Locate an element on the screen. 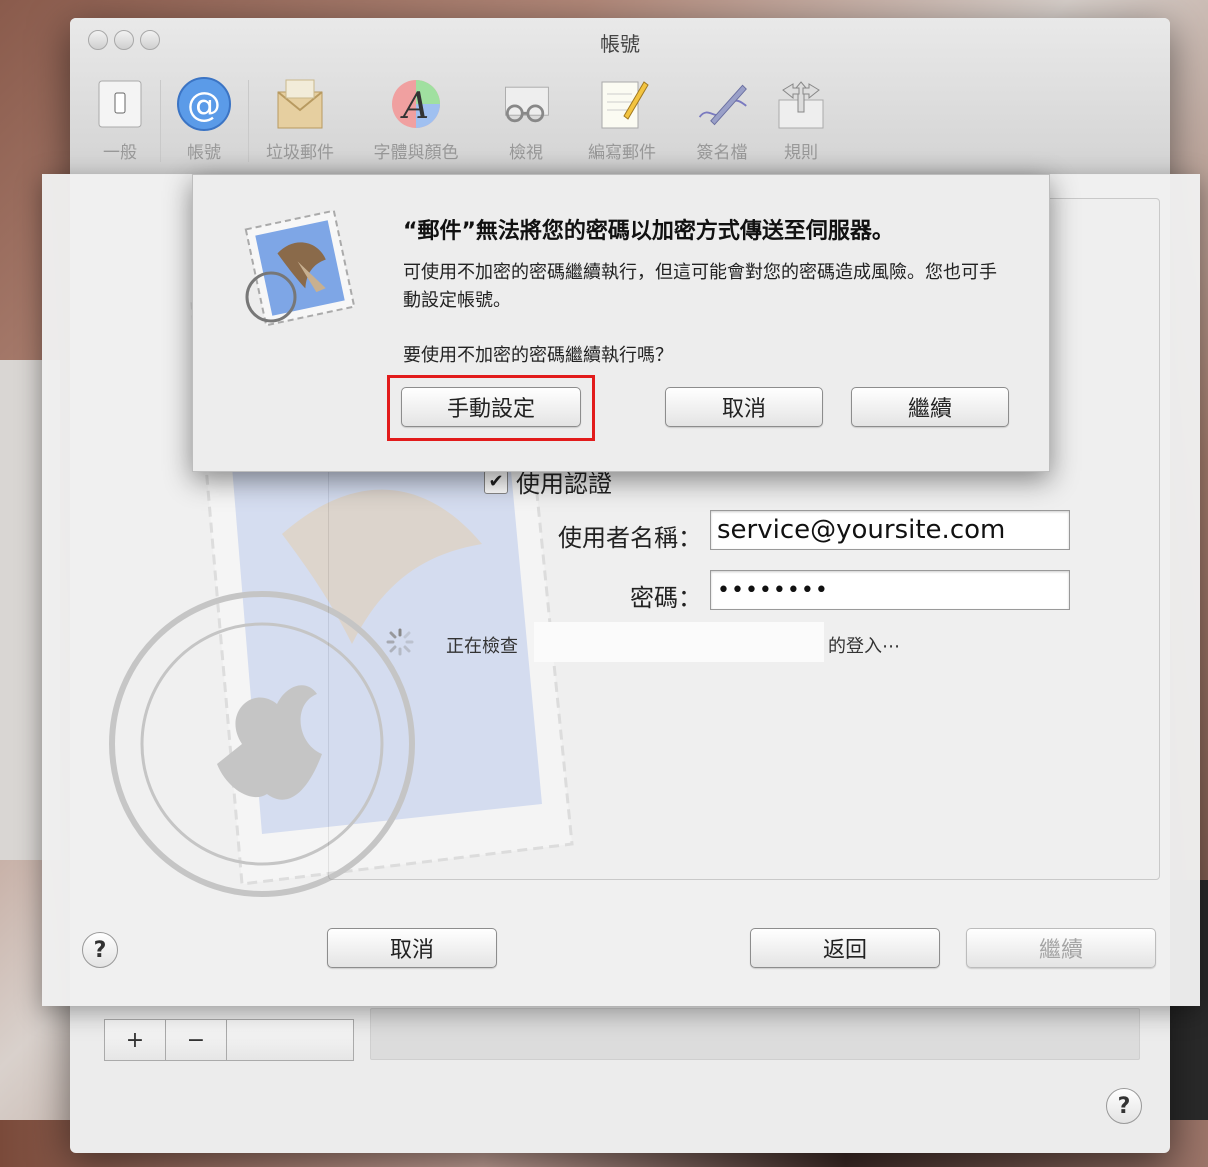 The width and height of the screenshot is (1208, 1167). title-bar: 帳號 一般 @ 帳號 垃圾郵件 A 字體與顏色 檢視 編寫郵件 簽名檔 規則 is located at coordinates (620, 96).